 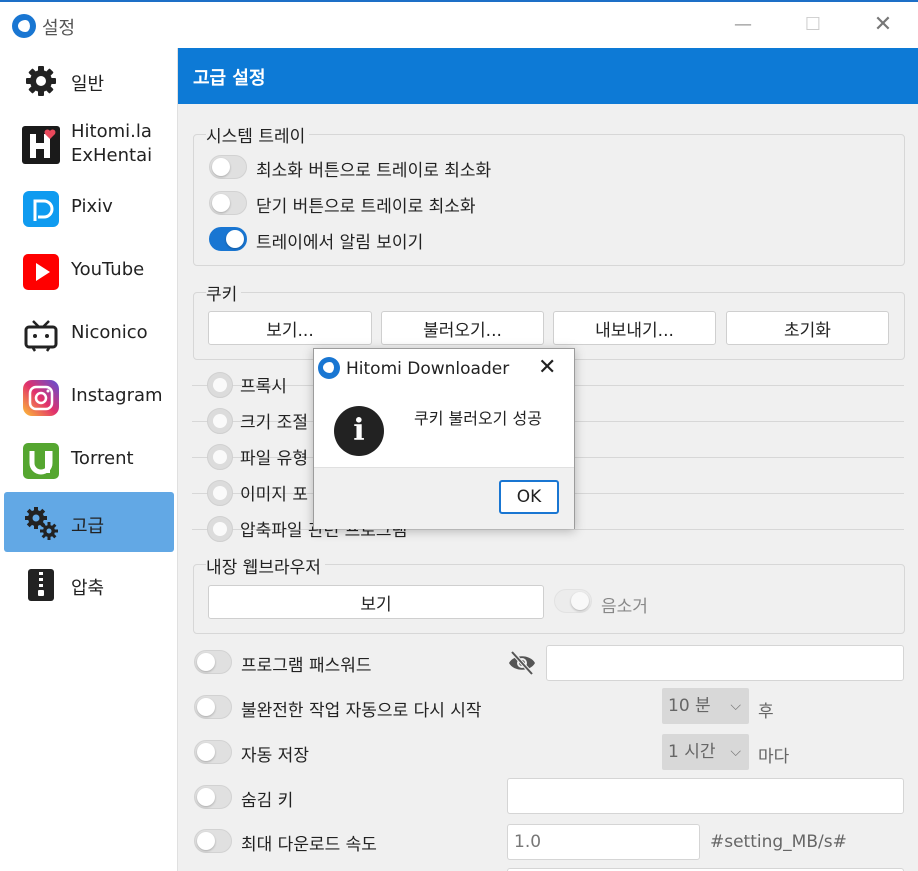 I want to click on sidebar-item-instagram: Instagram, so click(x=89, y=397).